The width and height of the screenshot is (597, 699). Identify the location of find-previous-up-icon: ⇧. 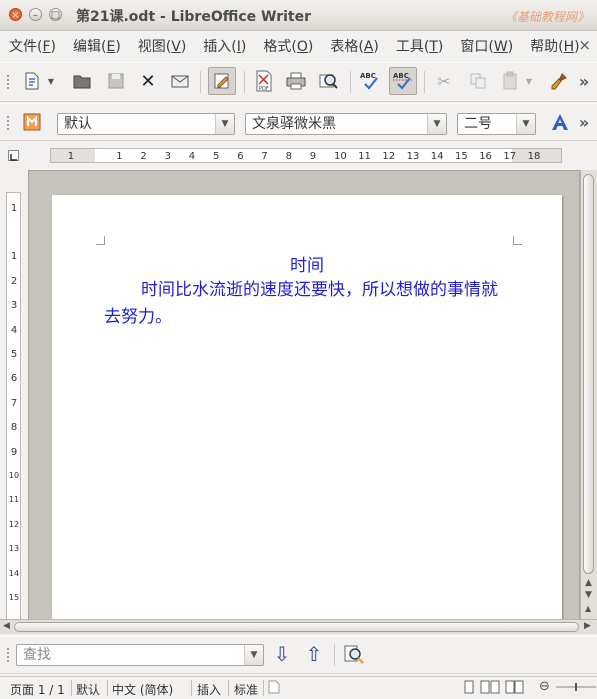
(314, 654).